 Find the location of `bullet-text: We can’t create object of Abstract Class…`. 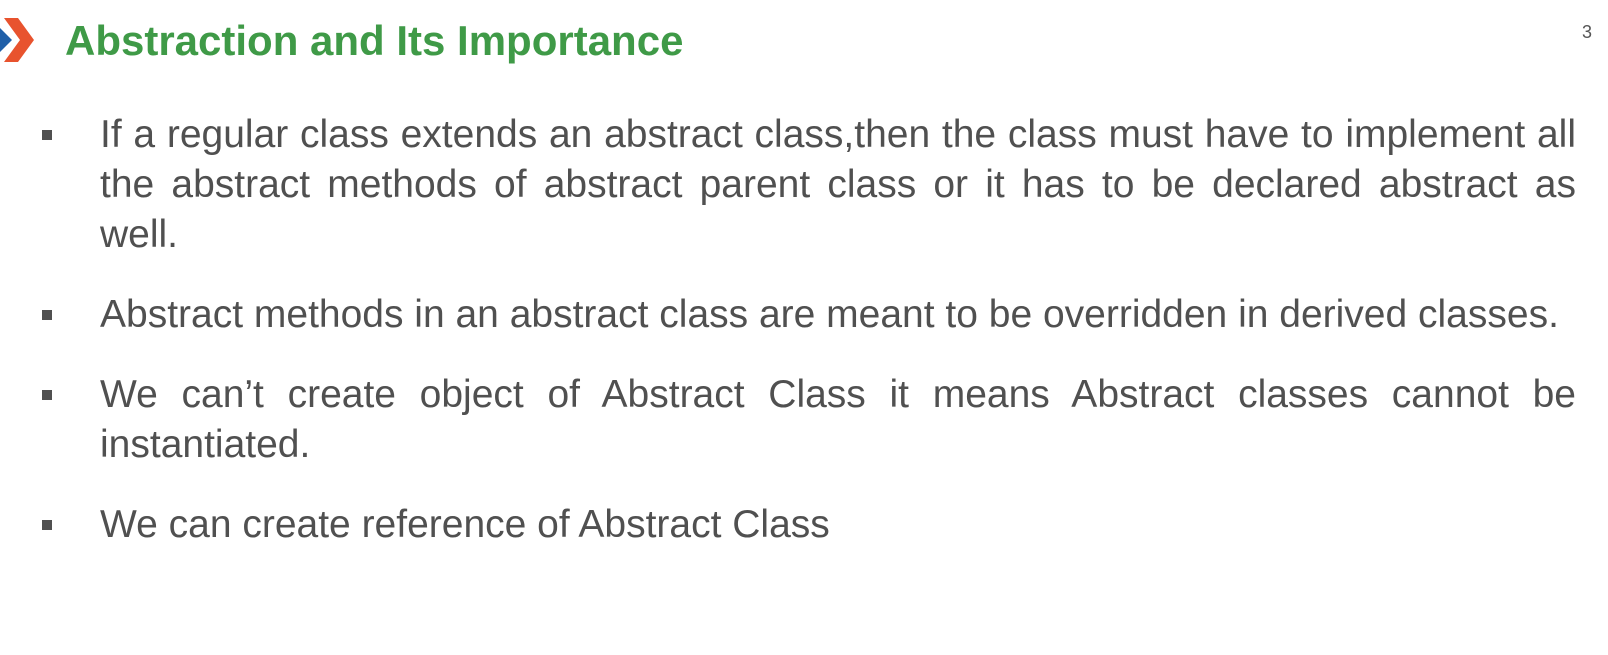

bullet-text: We can’t create object of Abstract Class… is located at coordinates (838, 419).